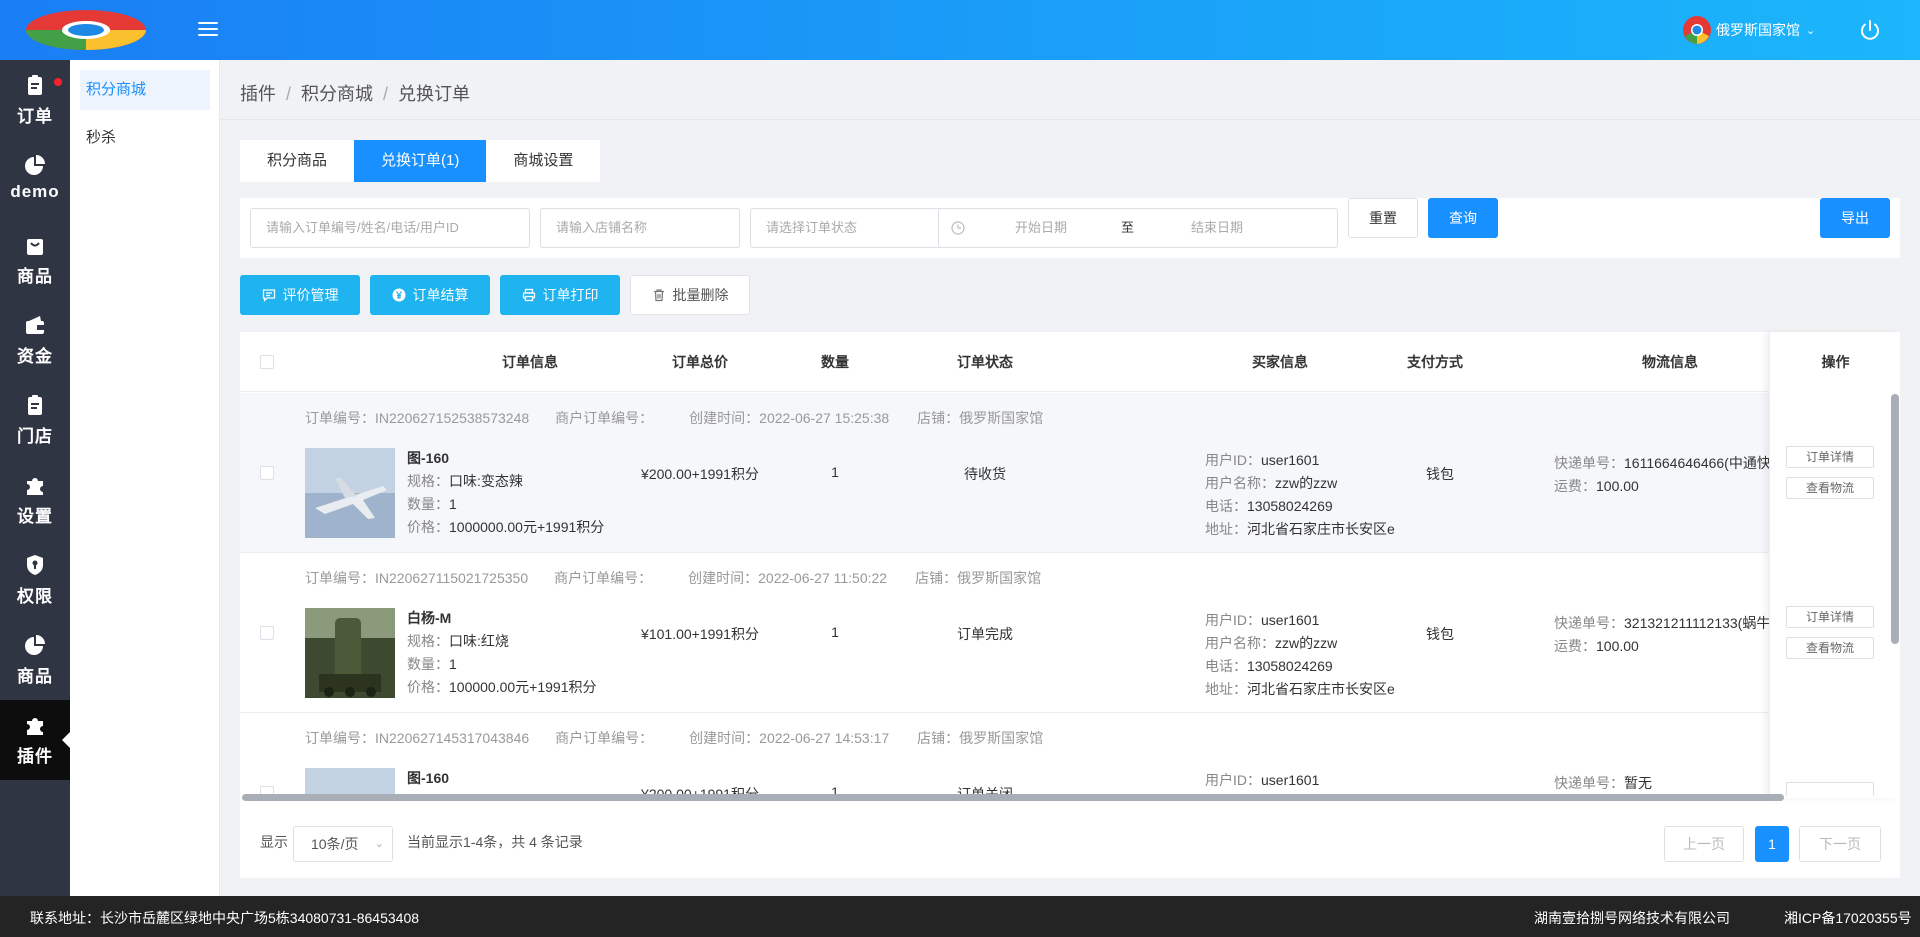 This screenshot has width=1920, height=937. What do you see at coordinates (145, 90) in the screenshot?
I see `subnav-item-points-mall: 积分商城` at bounding box center [145, 90].